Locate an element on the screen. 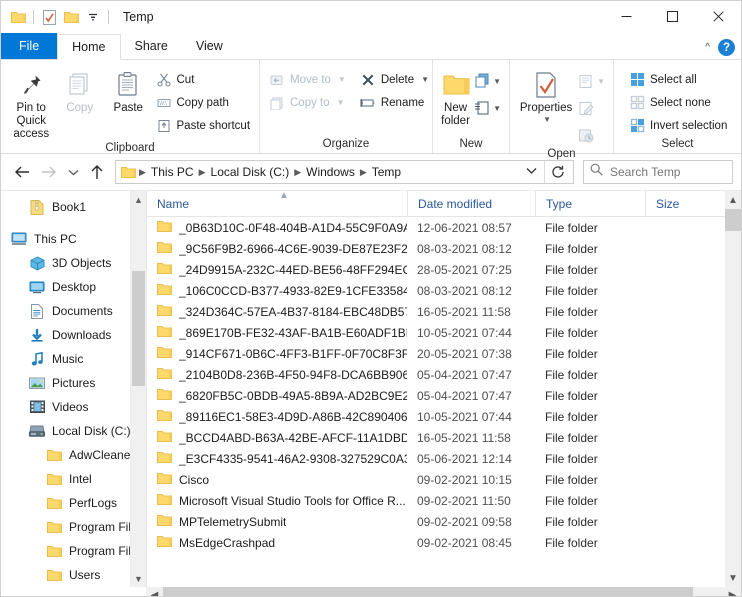 Image resolution: width=742 pixels, height=597 pixels. sidebar-item-program-files: Program Files is located at coordinates (73, 527).